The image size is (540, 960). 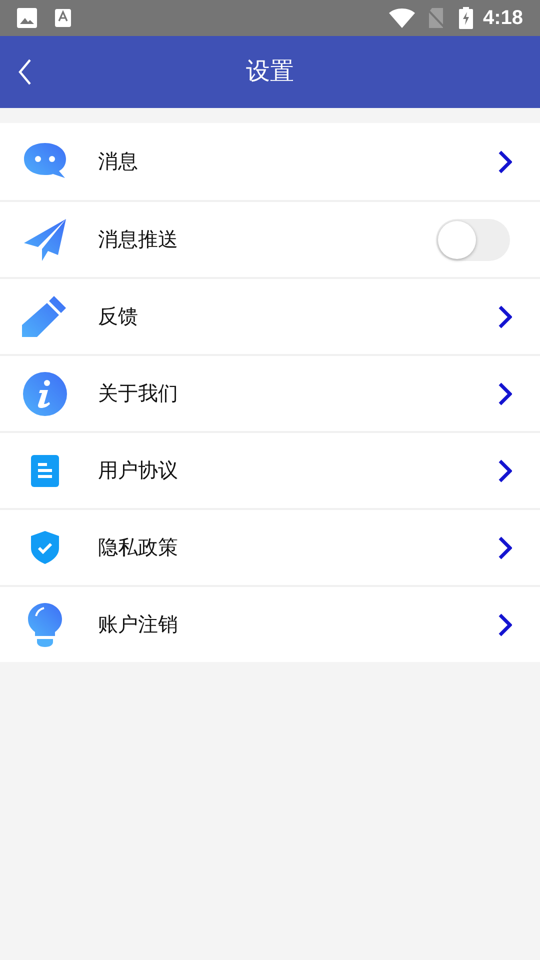 I want to click on info-icon, so click(x=45, y=393).